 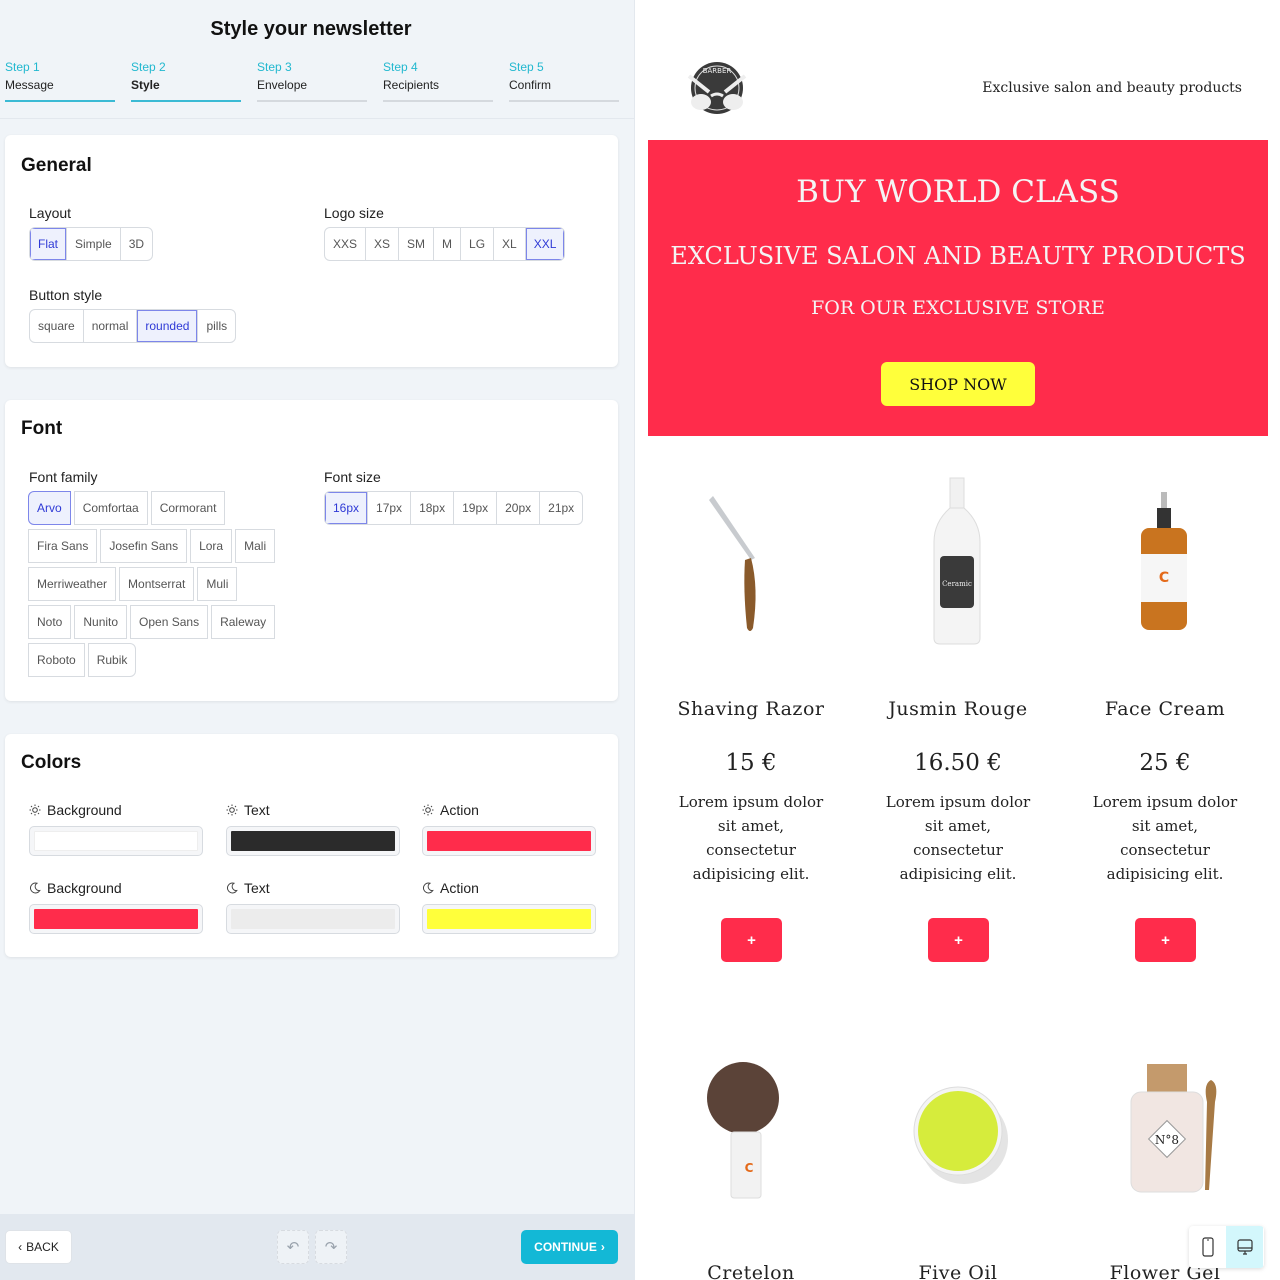 What do you see at coordinates (211, 546) in the screenshot?
I see `font-option-lora: Lora` at bounding box center [211, 546].